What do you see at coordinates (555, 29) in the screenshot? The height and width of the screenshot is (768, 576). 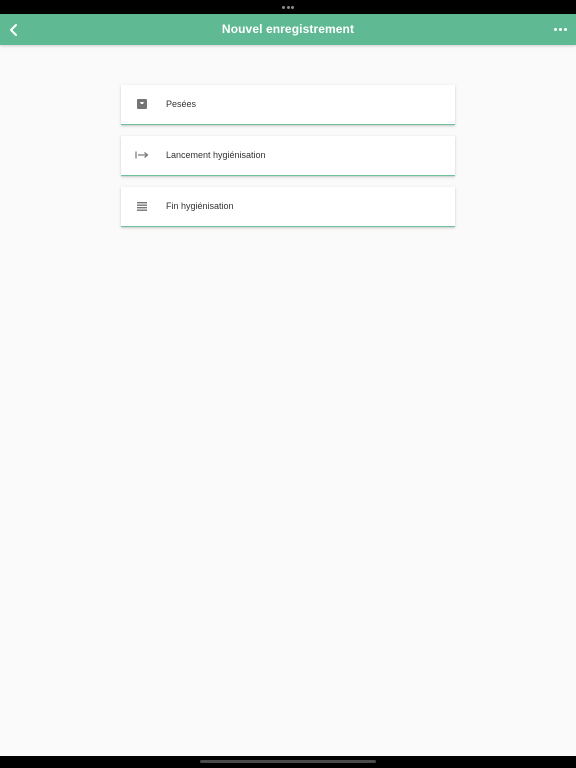 I see `more-horizontal-icon` at bounding box center [555, 29].